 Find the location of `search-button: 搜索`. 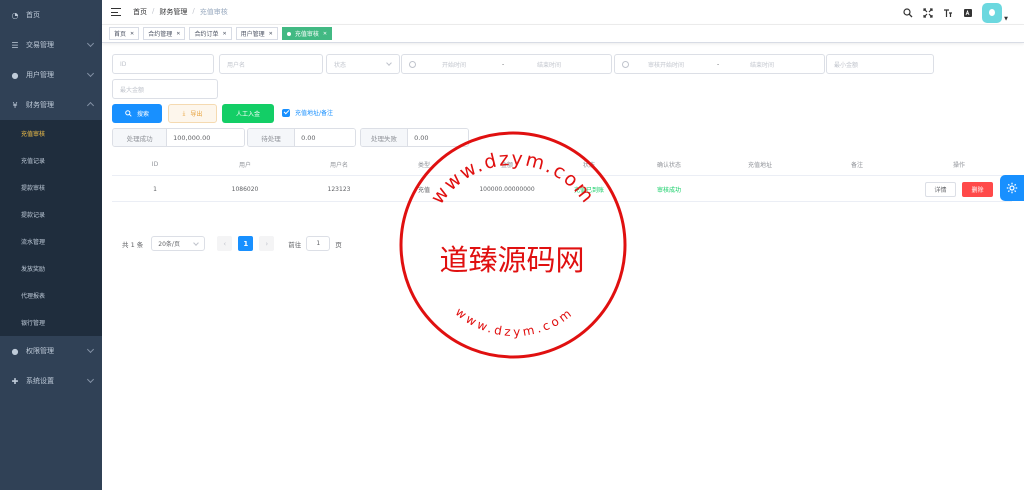

search-button: 搜索 is located at coordinates (137, 113).